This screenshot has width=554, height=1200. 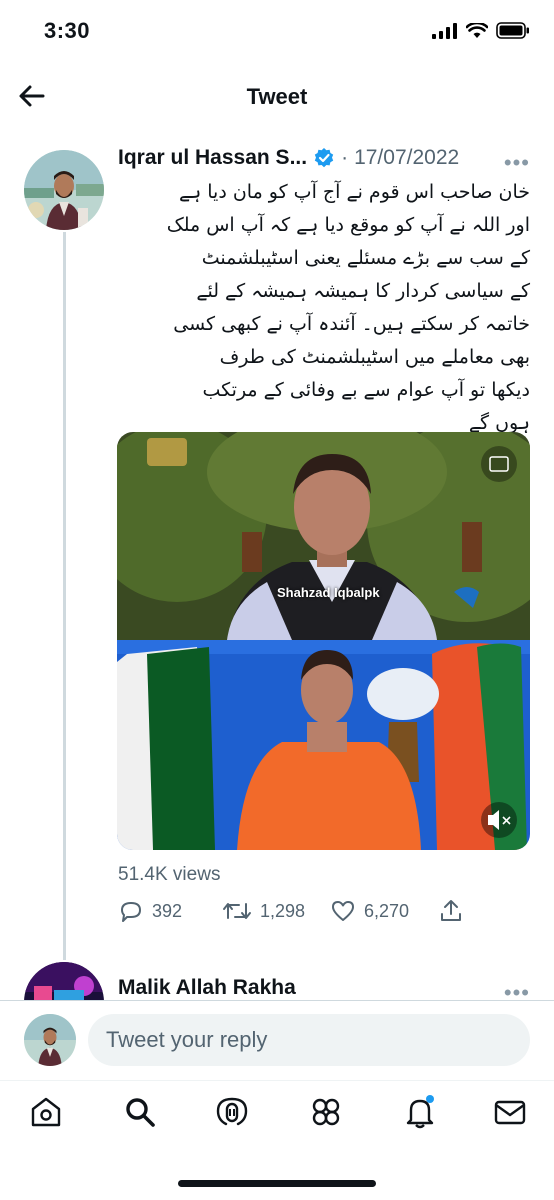 What do you see at coordinates (420, 1112) in the screenshot?
I see `notifications-icon` at bounding box center [420, 1112].